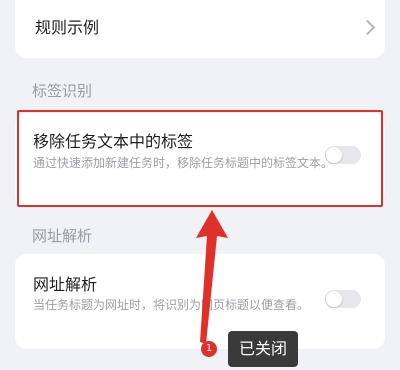 This screenshot has height=370, width=400. What do you see at coordinates (62, 91) in the screenshot?
I see `section-header-tags: 标签识别` at bounding box center [62, 91].